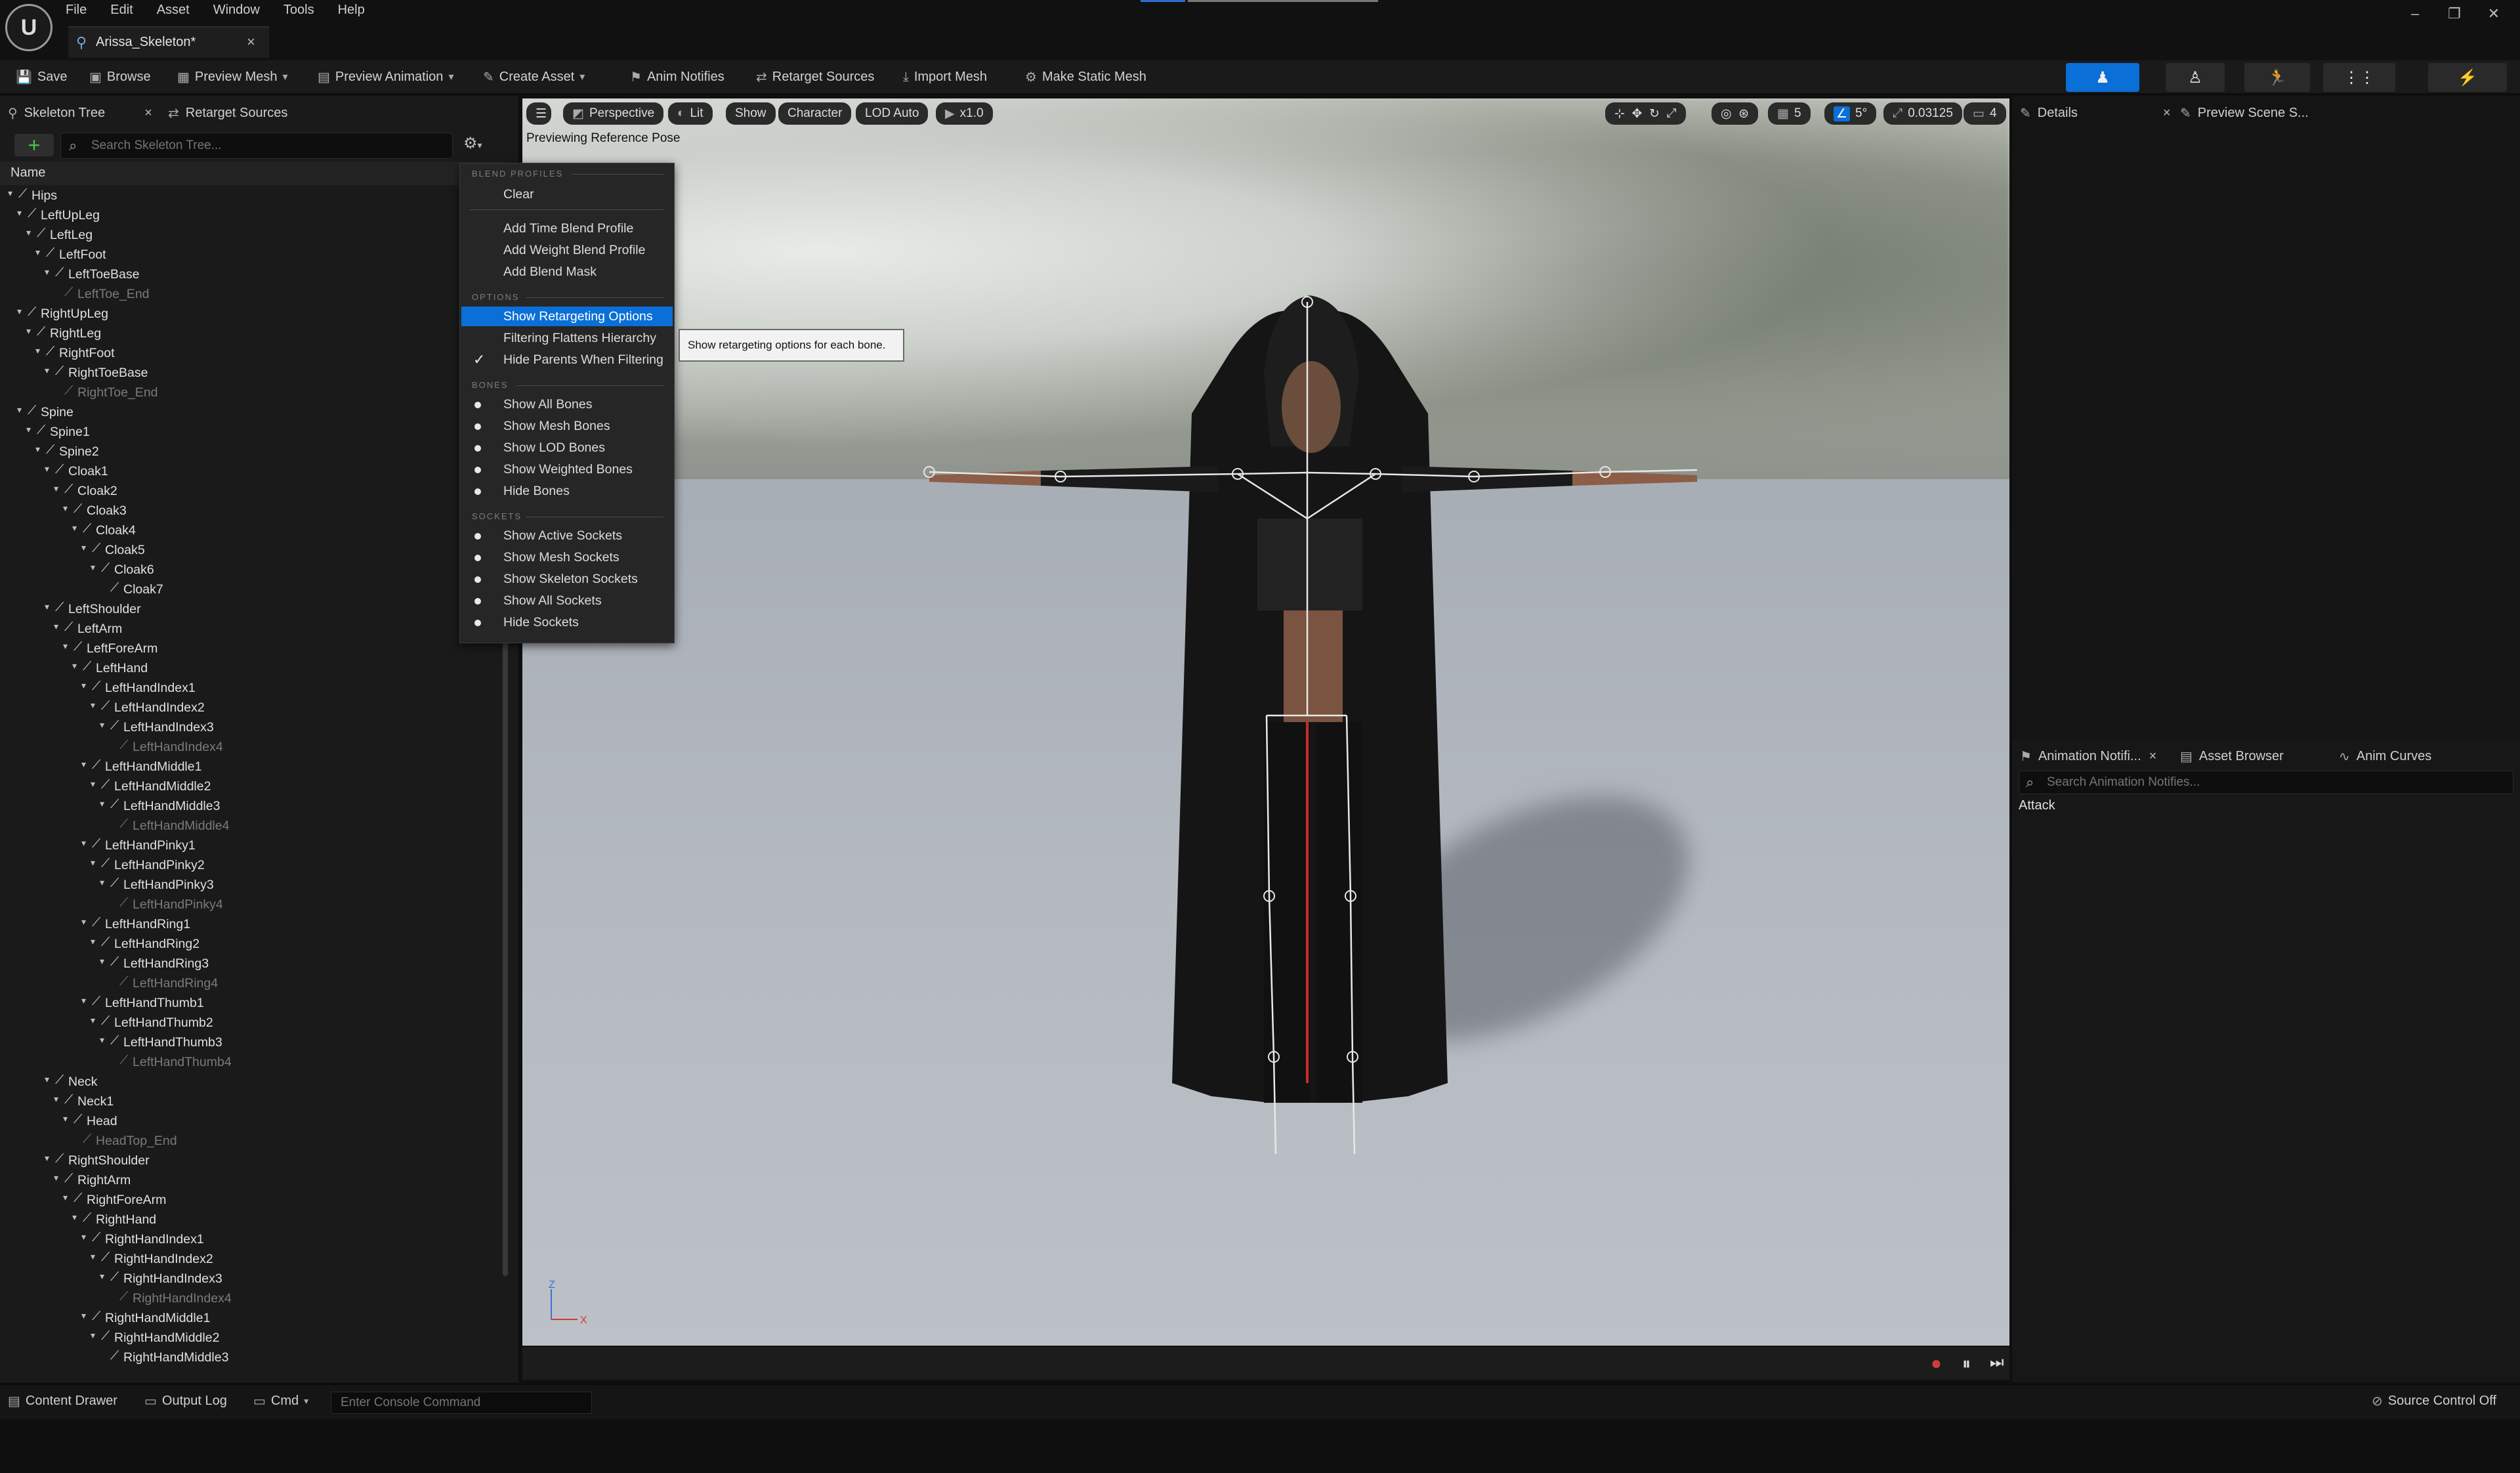  I want to click on tree-row: ▾ ⟋ LeftHand, so click(252, 669).